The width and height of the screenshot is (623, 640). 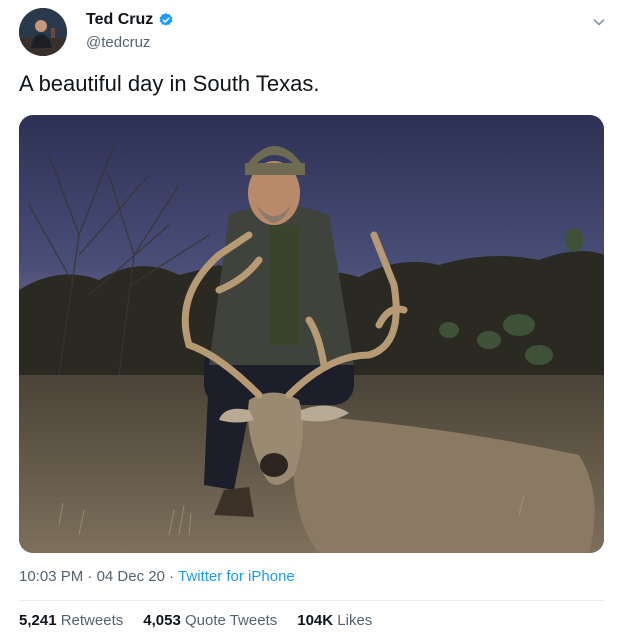 What do you see at coordinates (231, 620) in the screenshot?
I see `quote-tweets-label: Quote Tweets` at bounding box center [231, 620].